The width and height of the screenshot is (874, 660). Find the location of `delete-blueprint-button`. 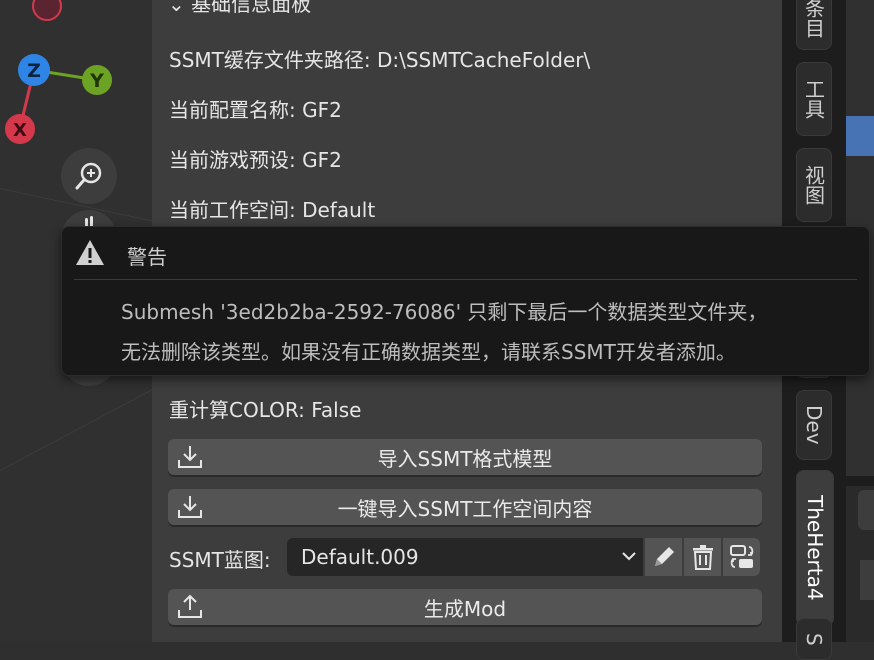

delete-blueprint-button is located at coordinates (702, 557).